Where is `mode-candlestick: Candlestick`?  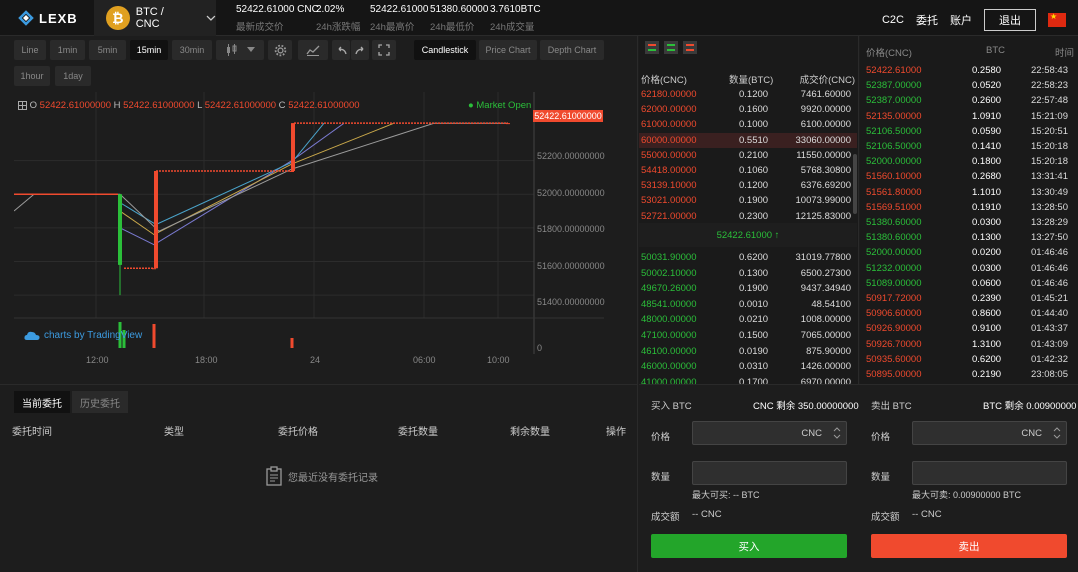 mode-candlestick: Candlestick is located at coordinates (445, 50).